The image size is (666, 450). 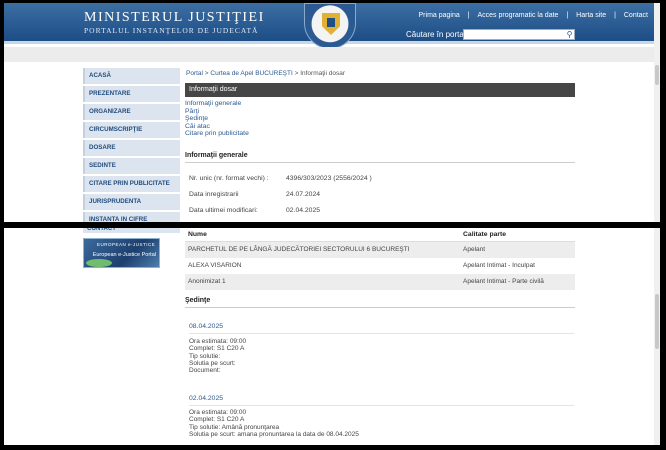 What do you see at coordinates (439, 15) in the screenshot?
I see `link-prima-pagina: Prima pagina` at bounding box center [439, 15].